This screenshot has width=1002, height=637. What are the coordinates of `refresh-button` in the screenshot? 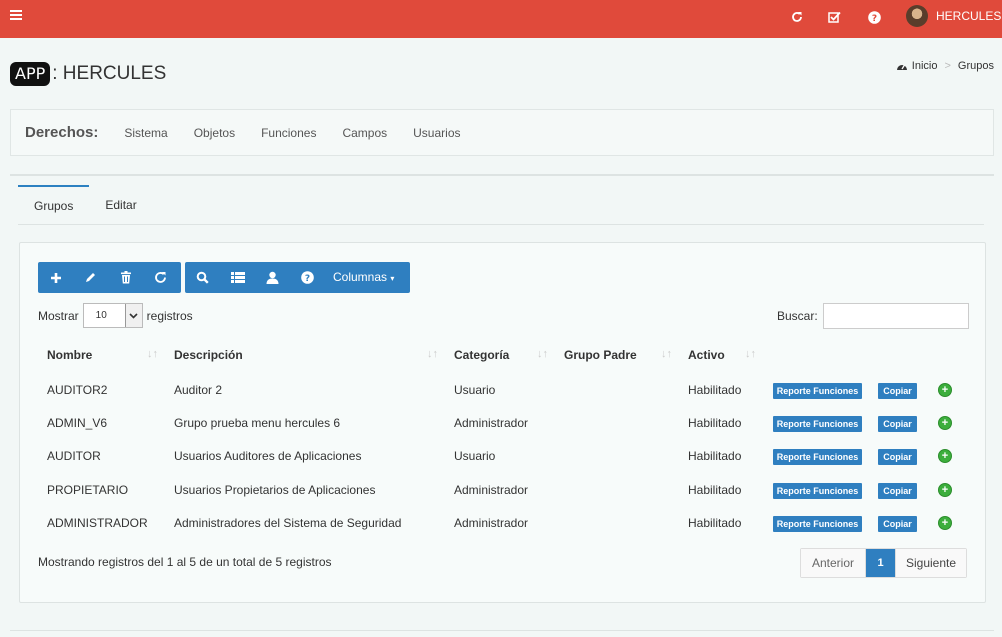 It's located at (160, 277).